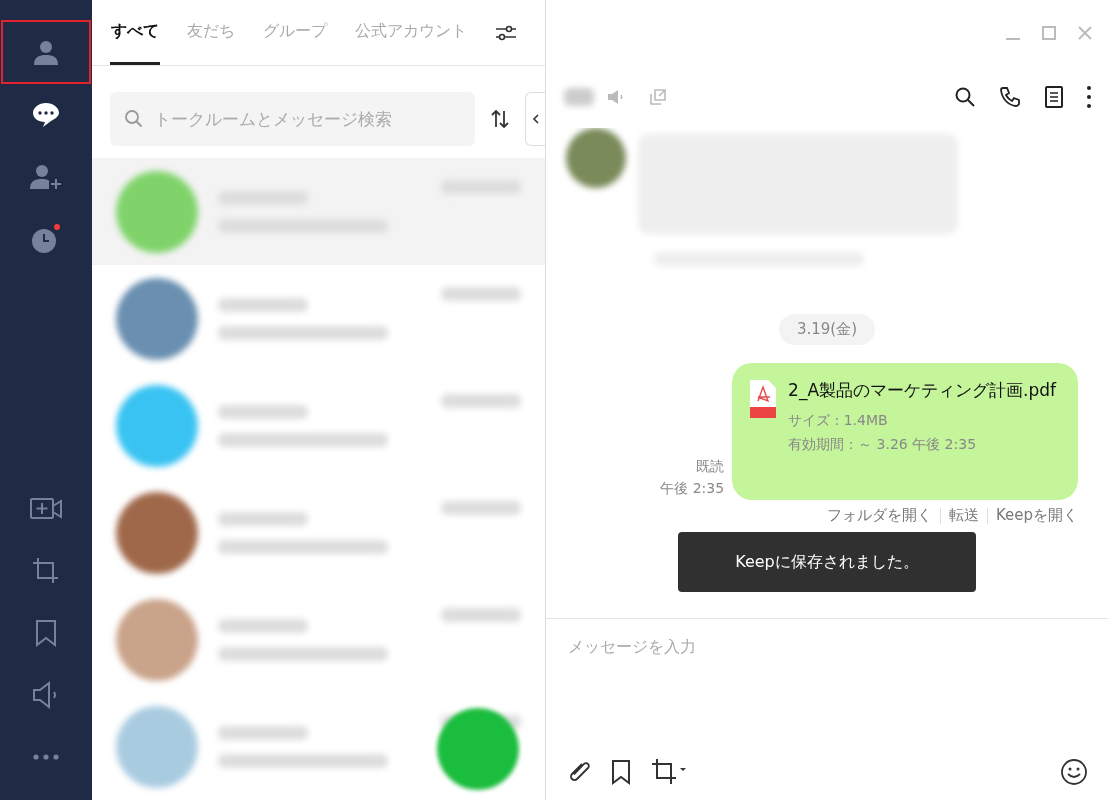  What do you see at coordinates (1074, 772) in the screenshot?
I see `emoji-icon` at bounding box center [1074, 772].